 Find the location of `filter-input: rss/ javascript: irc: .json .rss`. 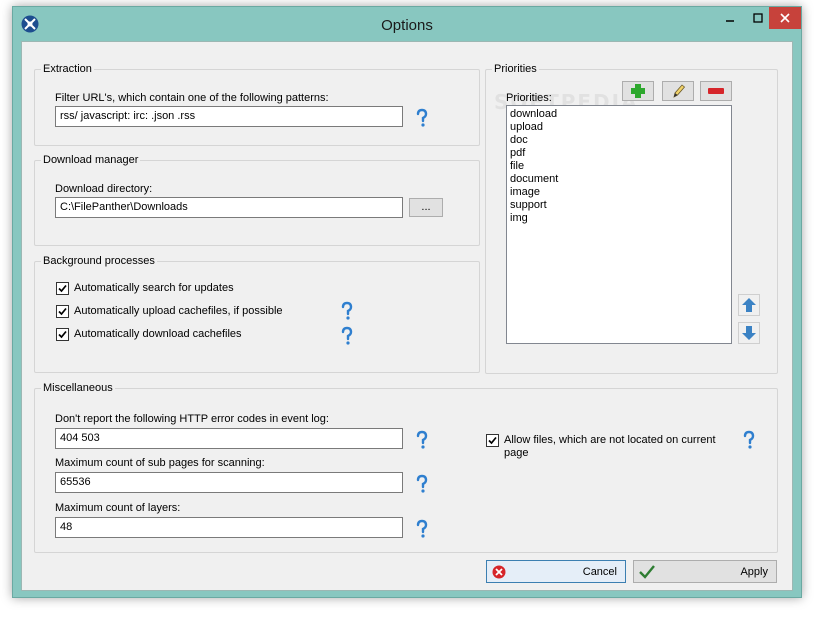

filter-input: rss/ javascript: irc: .json .rss is located at coordinates (229, 116).